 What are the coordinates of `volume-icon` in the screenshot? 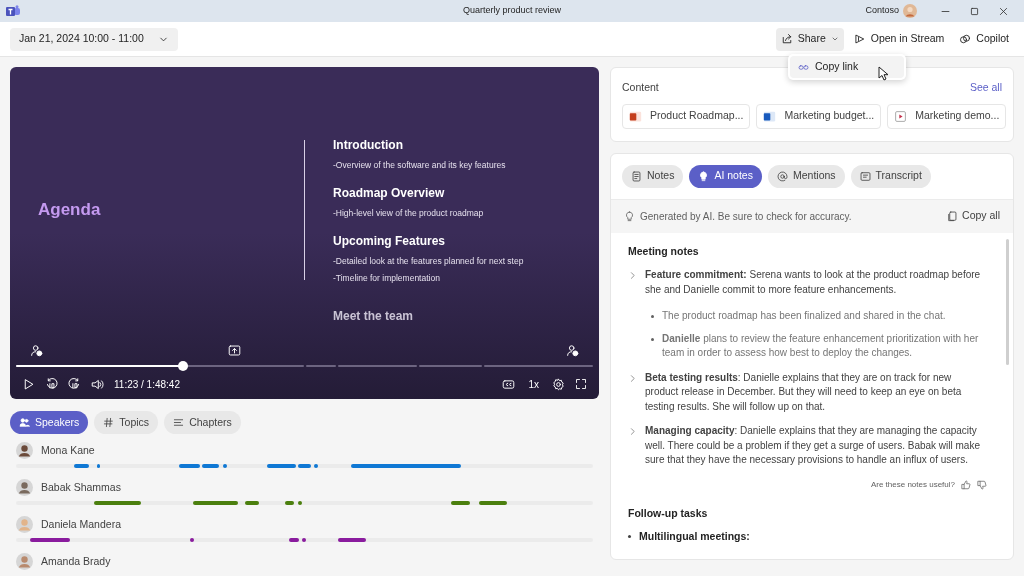 It's located at (97, 384).